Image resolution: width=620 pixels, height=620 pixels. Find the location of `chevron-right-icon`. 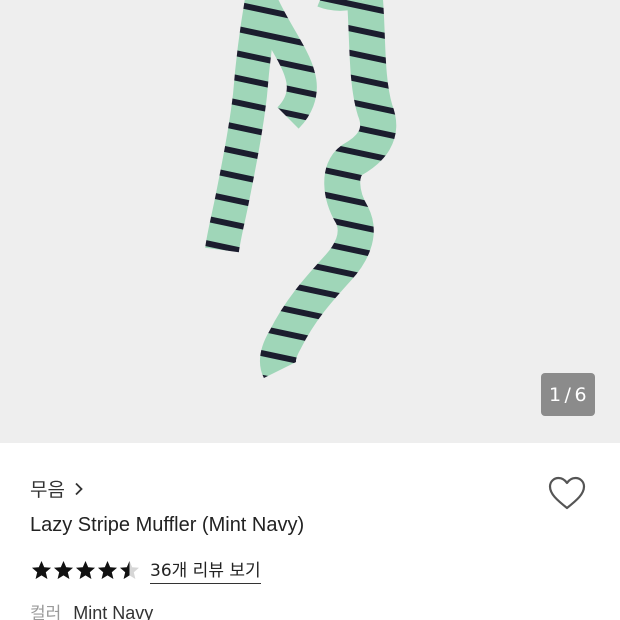

chevron-right-icon is located at coordinates (79, 489).